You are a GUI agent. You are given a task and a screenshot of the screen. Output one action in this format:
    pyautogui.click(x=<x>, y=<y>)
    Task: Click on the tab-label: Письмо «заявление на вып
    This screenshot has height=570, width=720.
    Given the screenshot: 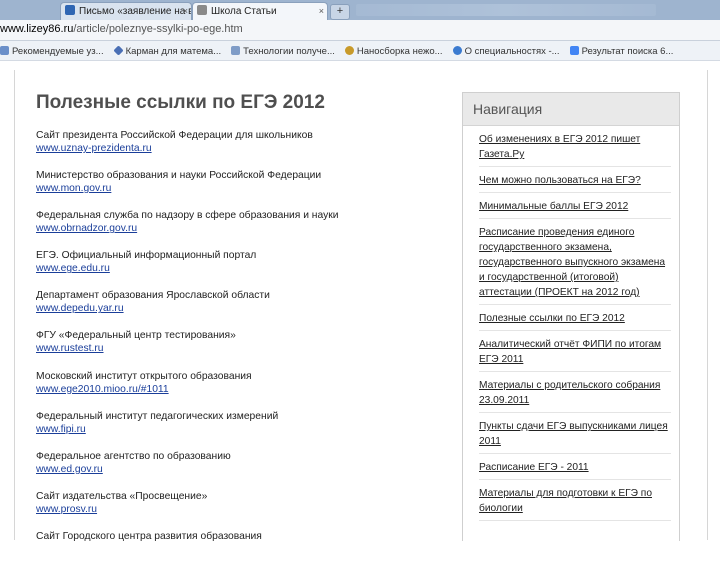 What is the action you would take?
    pyautogui.click(x=135, y=11)
    